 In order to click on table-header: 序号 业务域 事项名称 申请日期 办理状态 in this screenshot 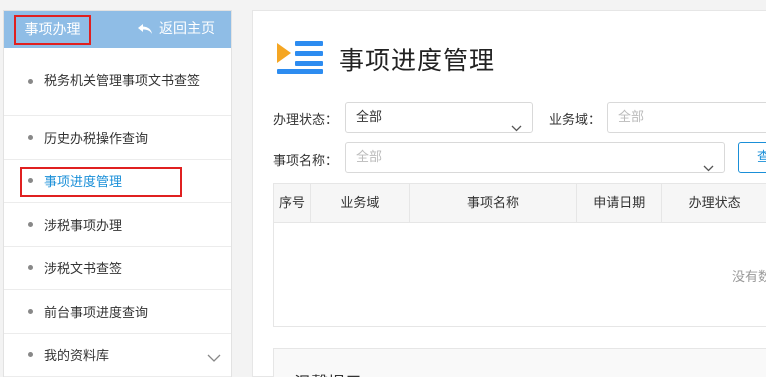, I will do `click(520, 203)`.